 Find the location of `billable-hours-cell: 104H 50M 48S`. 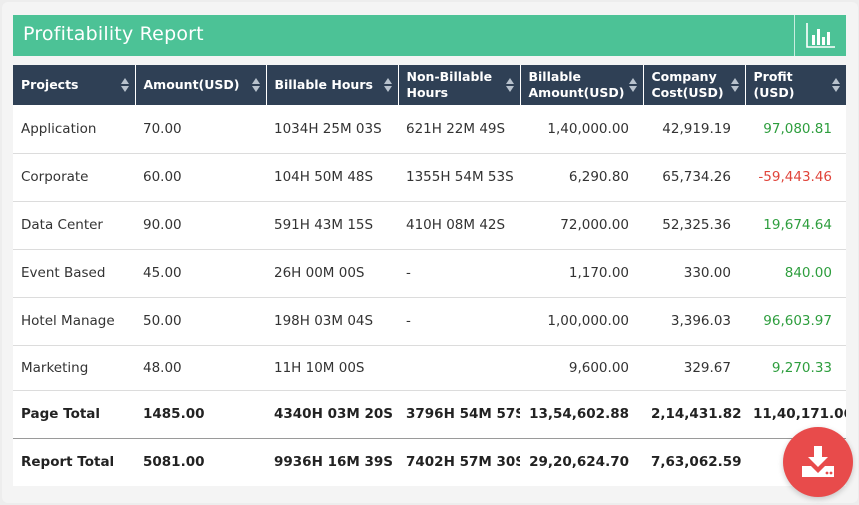

billable-hours-cell: 104H 50M 48S is located at coordinates (332, 177).